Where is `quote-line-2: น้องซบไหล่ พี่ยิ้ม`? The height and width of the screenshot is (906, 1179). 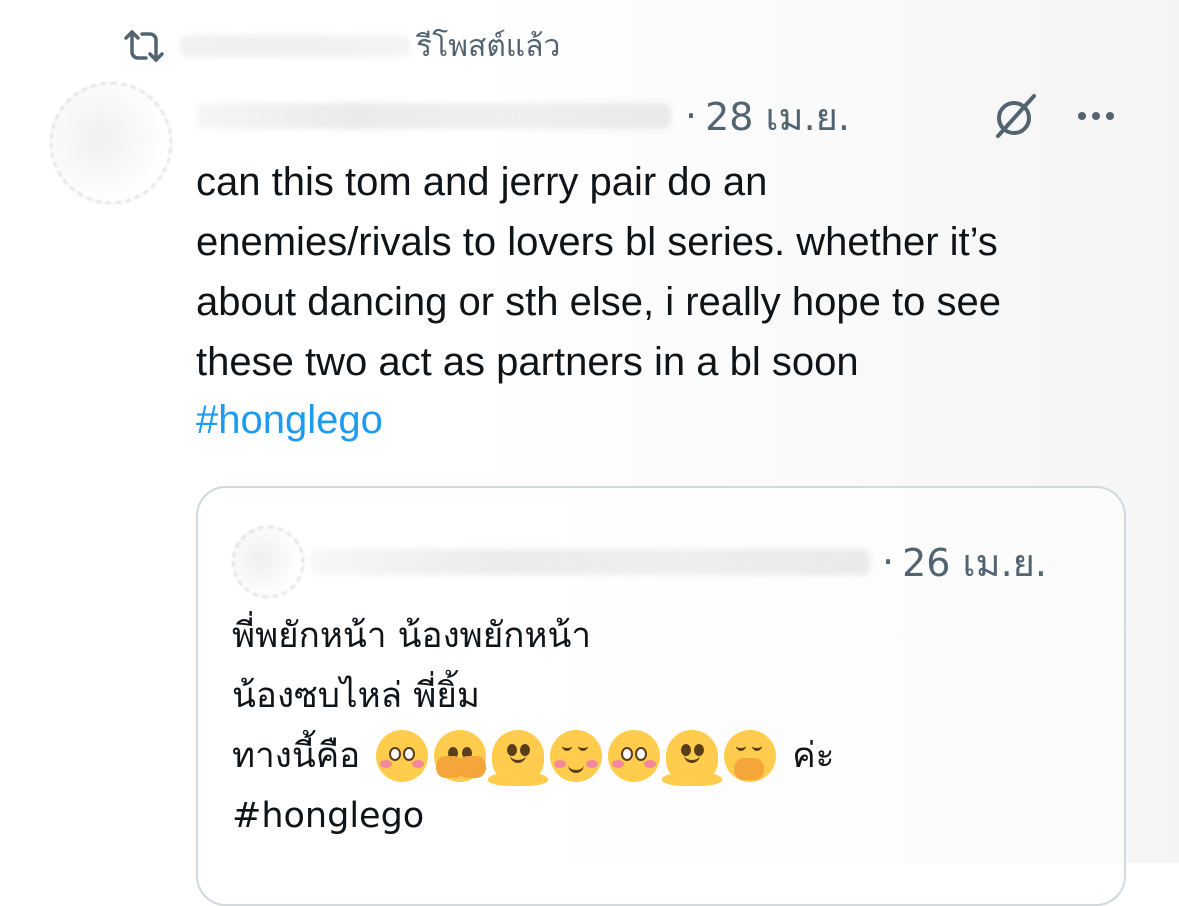 quote-line-2: น้องซบไหล่ พี่ยิ้ม is located at coordinates (356, 696).